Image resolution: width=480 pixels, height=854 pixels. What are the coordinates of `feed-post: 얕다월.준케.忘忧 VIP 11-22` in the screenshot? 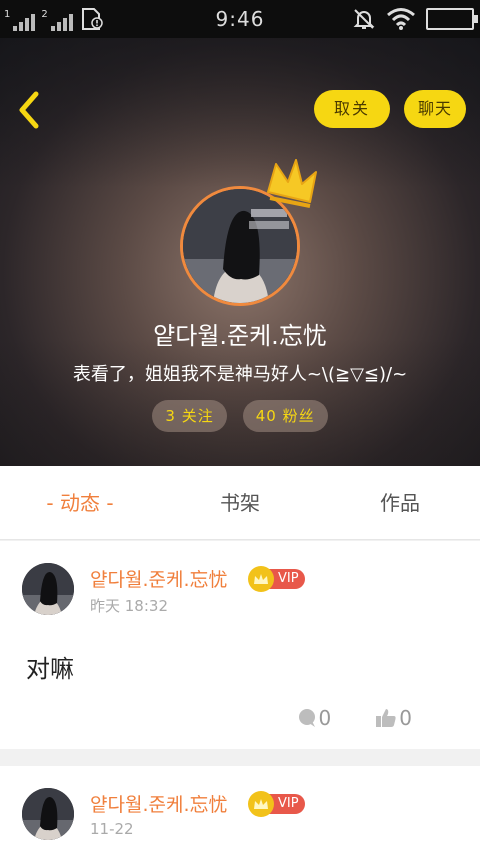 It's located at (240, 810).